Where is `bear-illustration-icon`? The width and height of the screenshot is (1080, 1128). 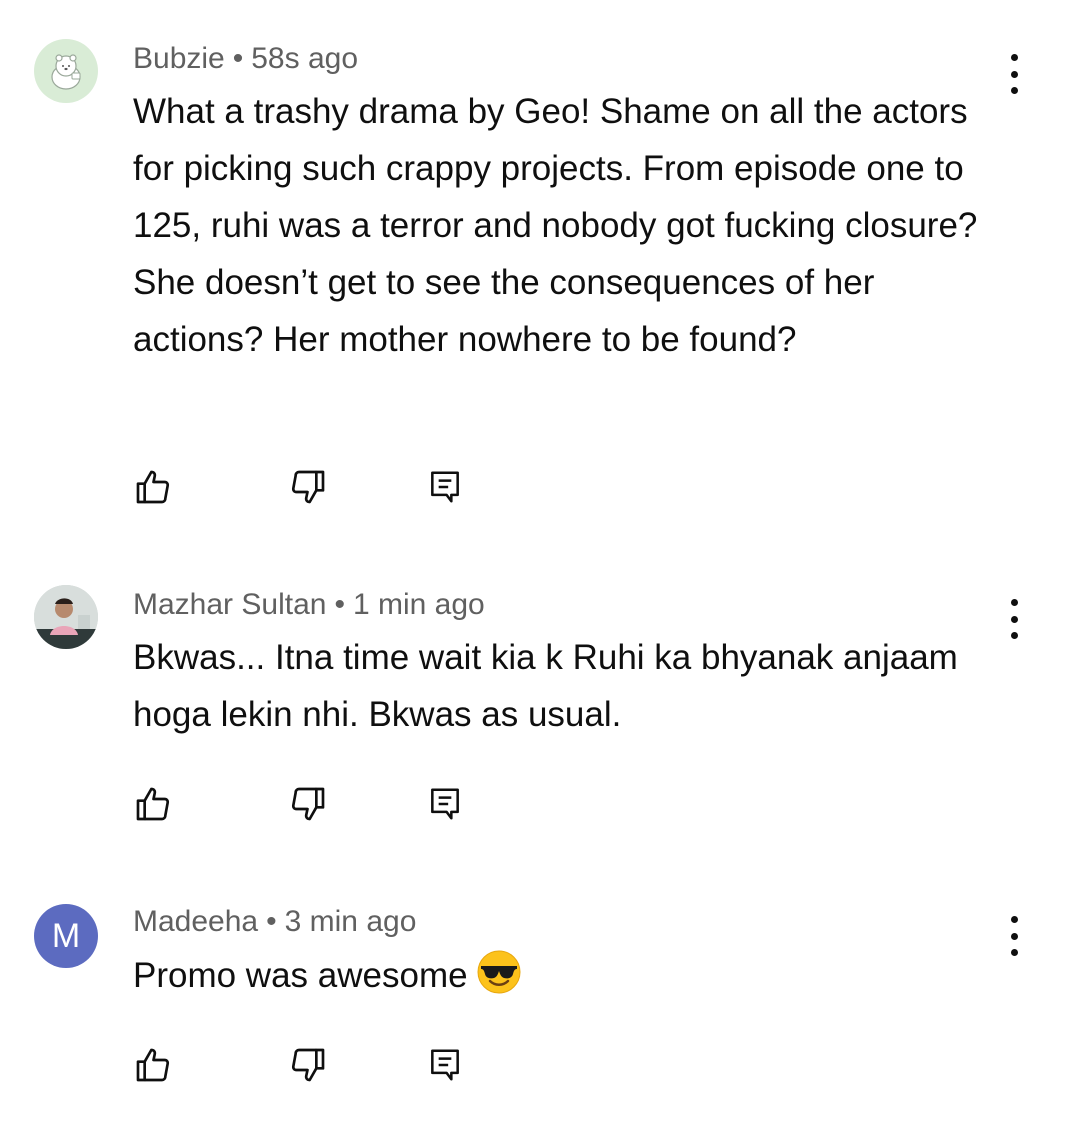
bear-illustration-icon is located at coordinates (66, 72).